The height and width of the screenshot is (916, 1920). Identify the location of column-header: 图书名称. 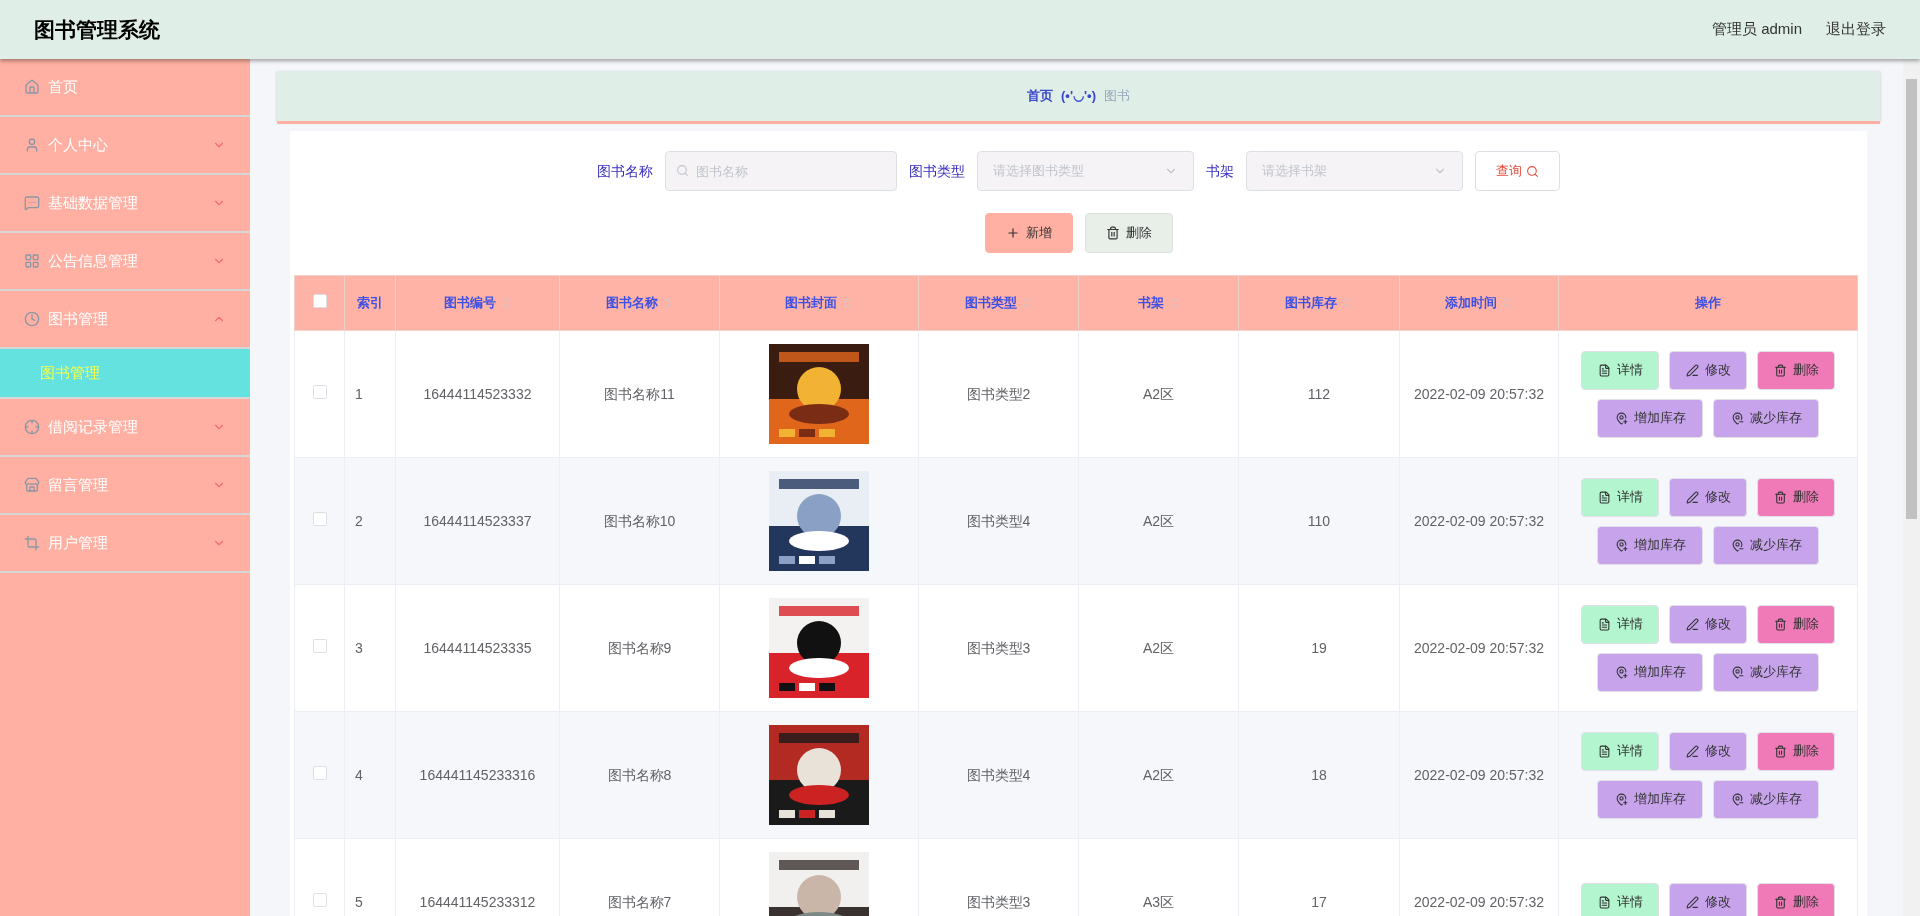
(639, 303).